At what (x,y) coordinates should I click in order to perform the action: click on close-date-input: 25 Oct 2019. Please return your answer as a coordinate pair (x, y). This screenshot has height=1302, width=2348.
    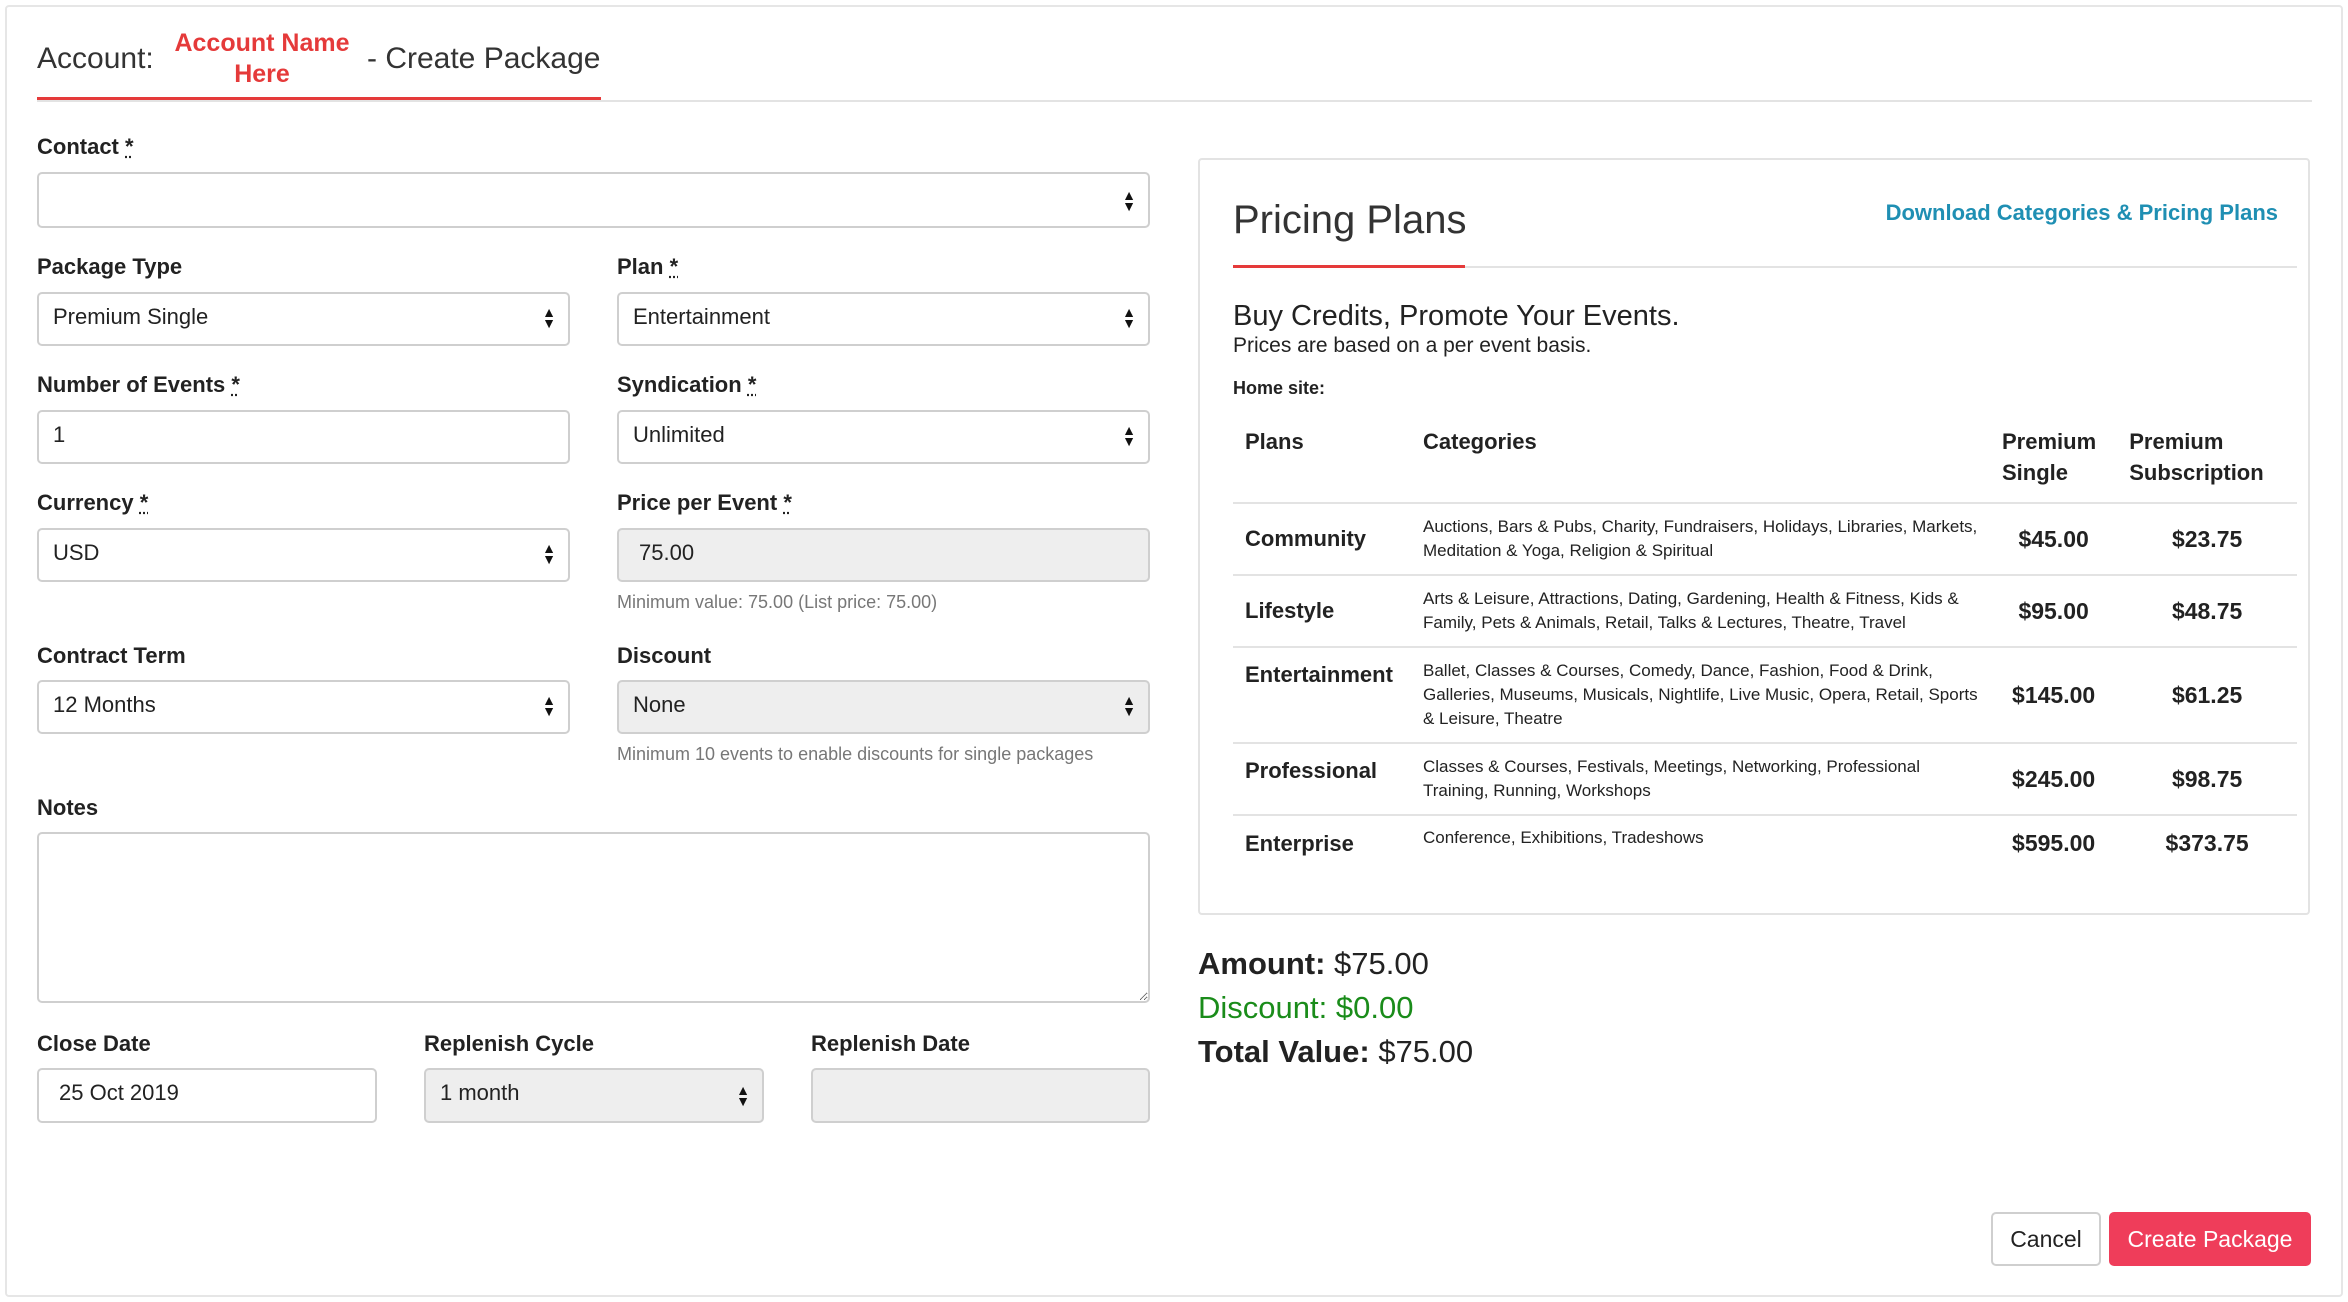
    Looking at the image, I should click on (207, 1095).